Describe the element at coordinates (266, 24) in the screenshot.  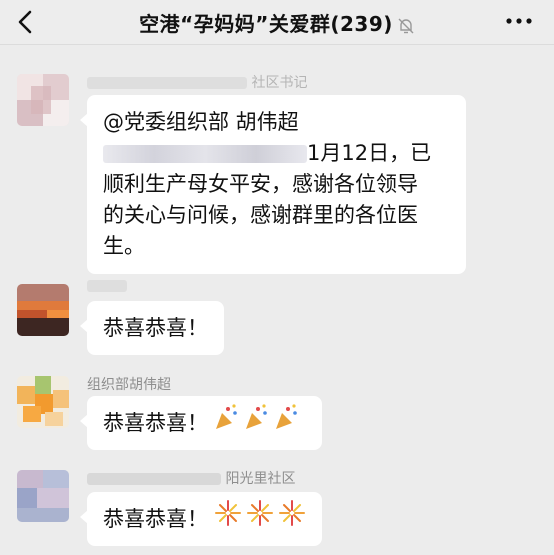
I see `chat-title-text: 空港“孕妈妈”关爱群(239)` at that location.